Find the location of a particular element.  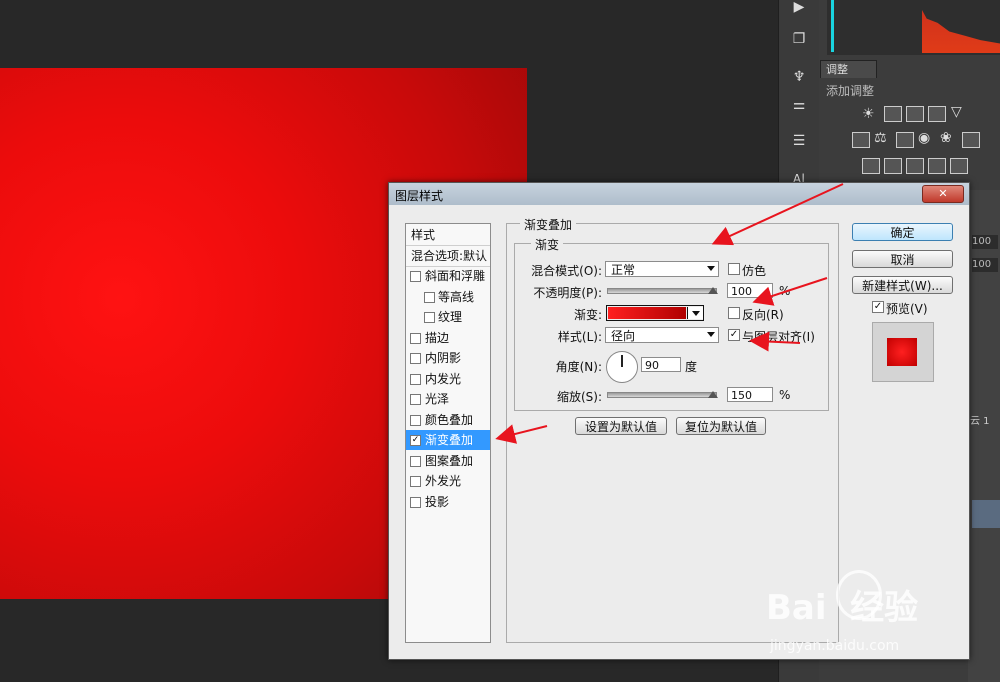

arrow-to-align-option is located at coordinates (775, 341).